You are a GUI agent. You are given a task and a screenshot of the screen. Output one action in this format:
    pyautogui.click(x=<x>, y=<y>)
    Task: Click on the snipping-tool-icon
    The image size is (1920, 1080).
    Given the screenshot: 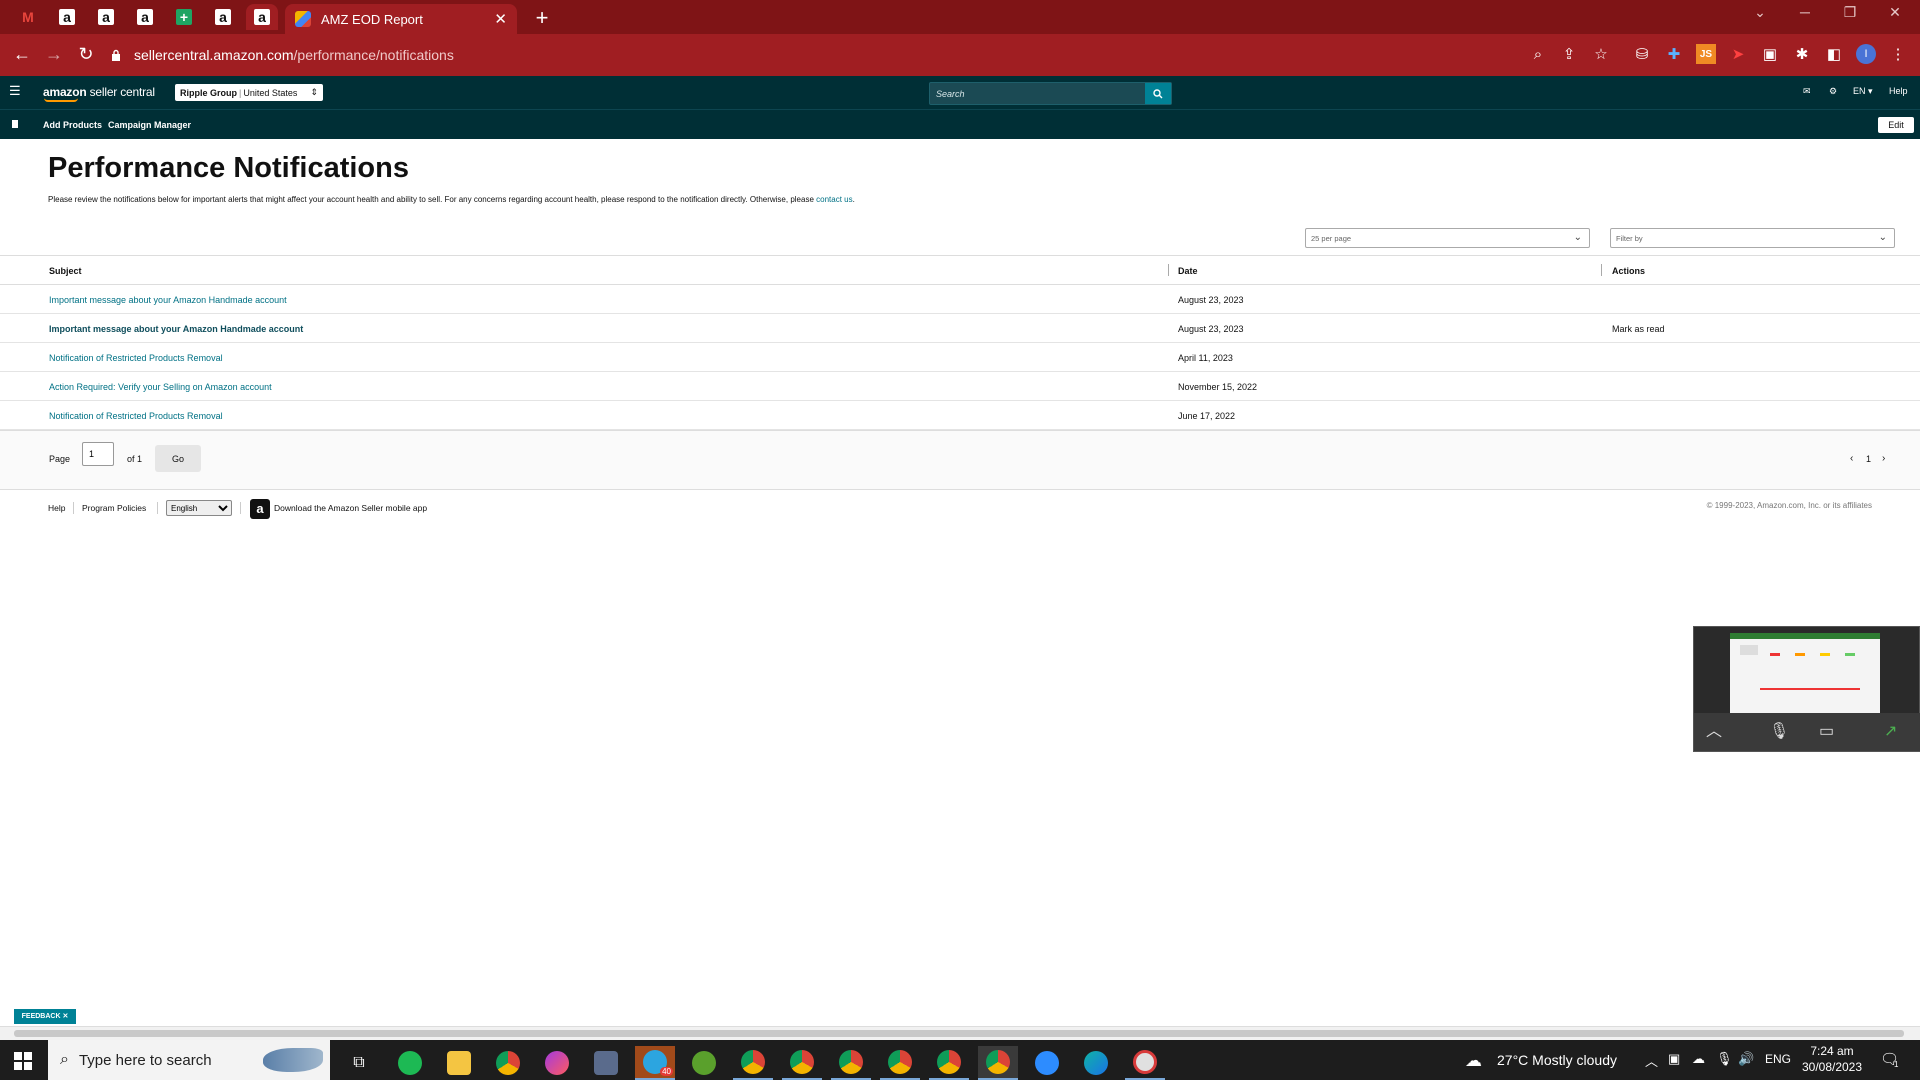 What is the action you would take?
    pyautogui.click(x=1145, y=1063)
    